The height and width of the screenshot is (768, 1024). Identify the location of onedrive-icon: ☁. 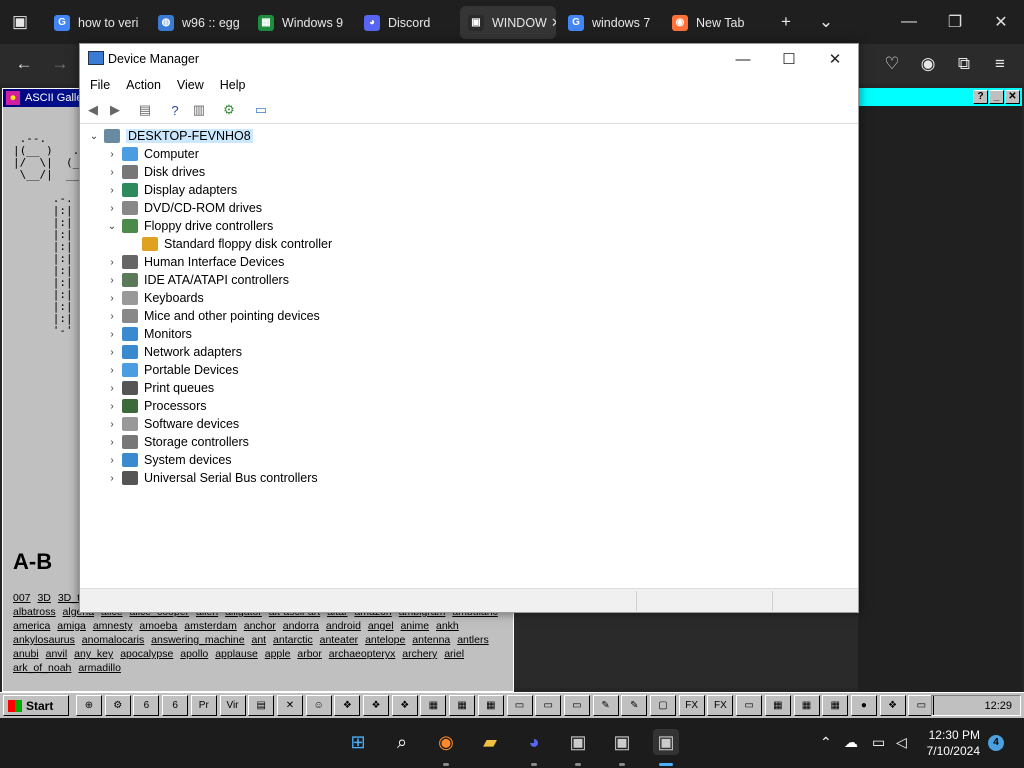
(851, 742).